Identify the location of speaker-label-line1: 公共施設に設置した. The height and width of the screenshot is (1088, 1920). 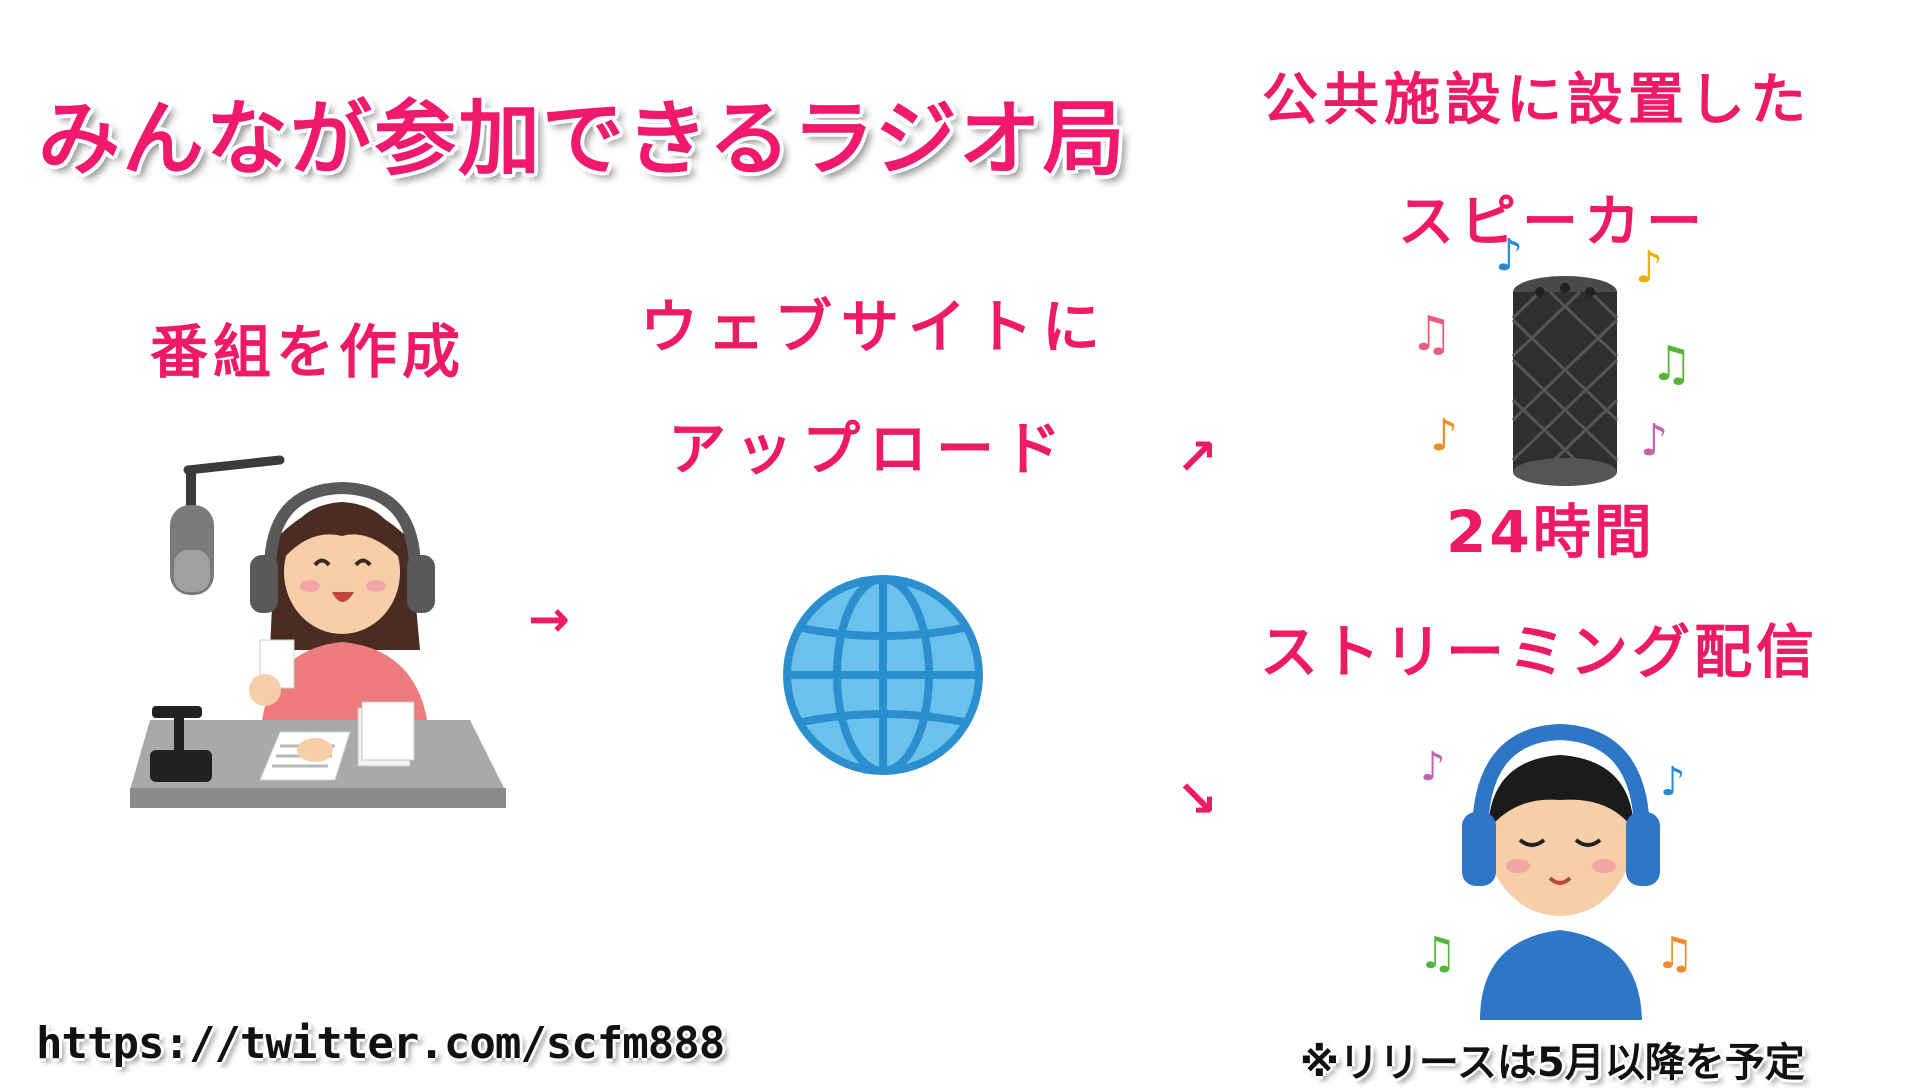
(1536, 100).